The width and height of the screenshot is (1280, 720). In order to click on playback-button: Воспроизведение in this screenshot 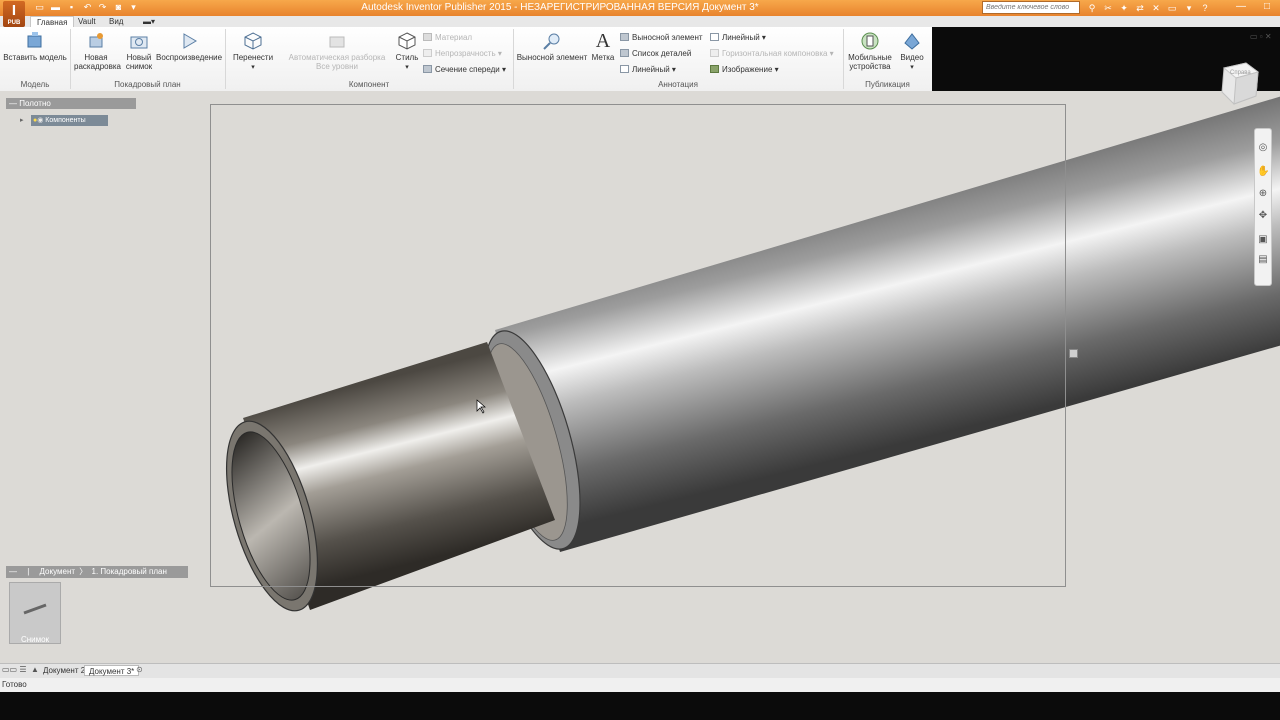, I will do `click(189, 46)`.